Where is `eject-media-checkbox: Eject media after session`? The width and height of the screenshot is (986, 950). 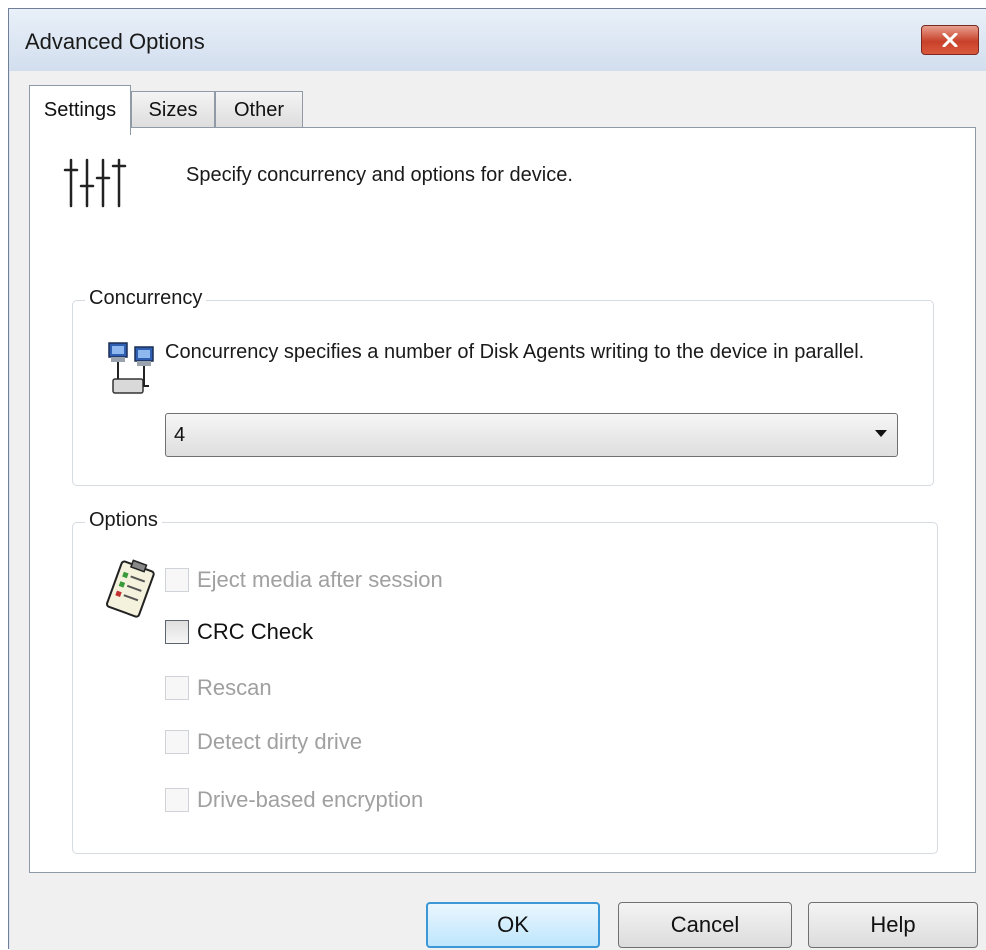 eject-media-checkbox: Eject media after session is located at coordinates (304, 580).